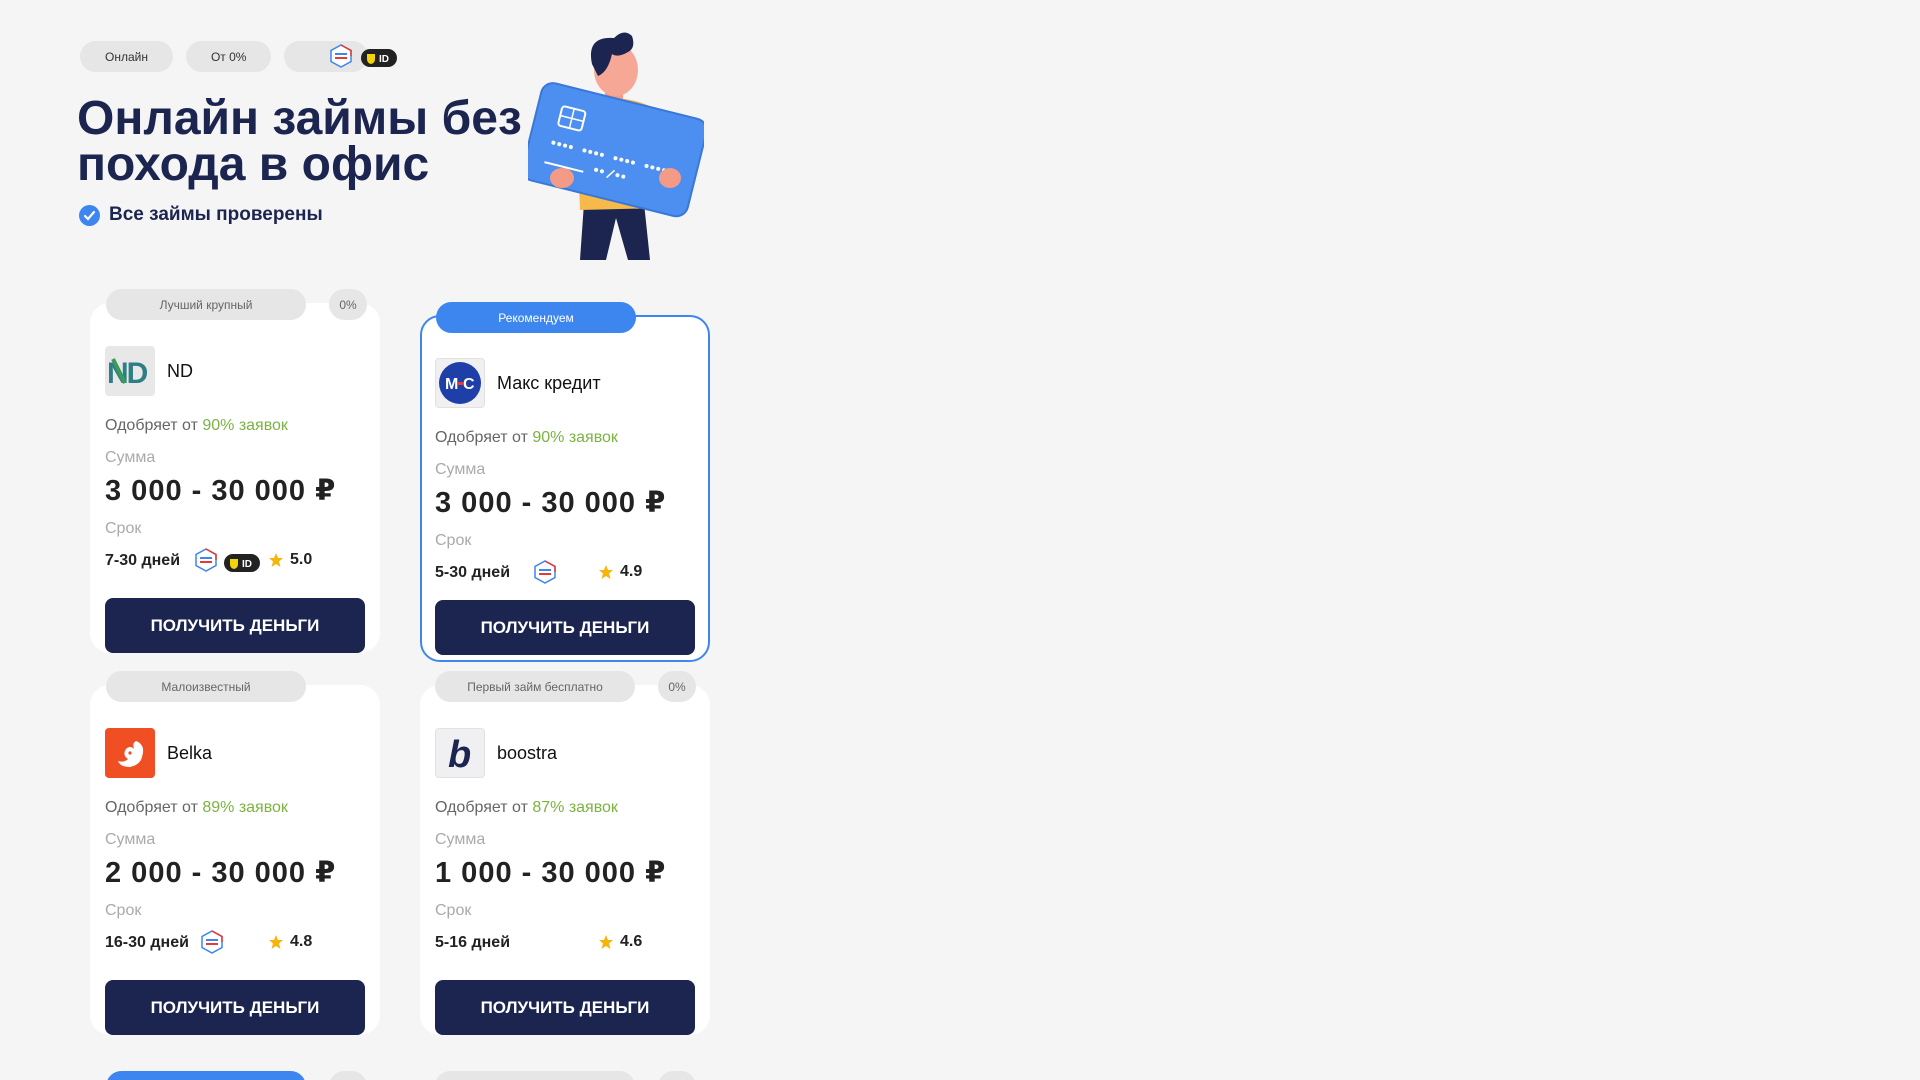 The image size is (1920, 1080). What do you see at coordinates (235, 942) in the screenshot?
I see `term-row: 16-30 дней 4.8` at bounding box center [235, 942].